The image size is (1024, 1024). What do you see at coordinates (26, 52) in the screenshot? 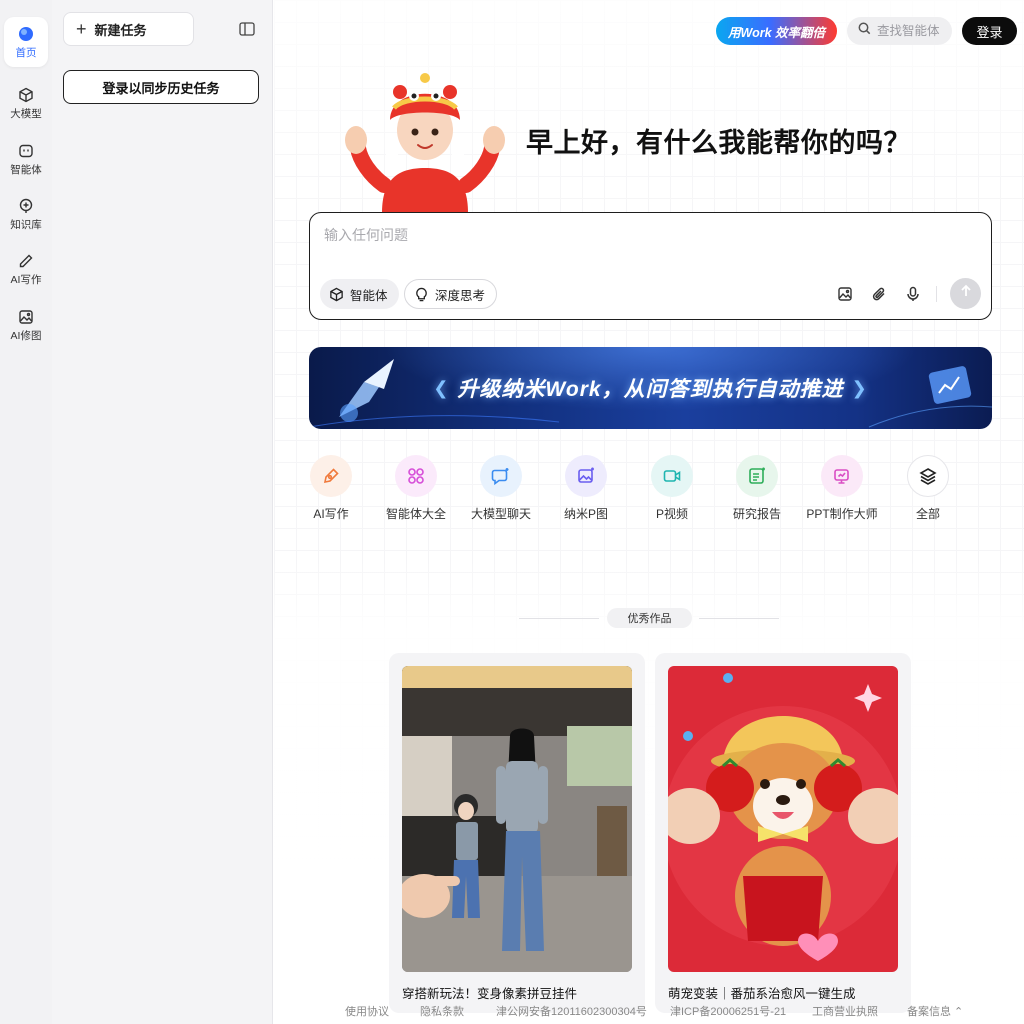
I see `rail-label: 首页` at bounding box center [26, 52].